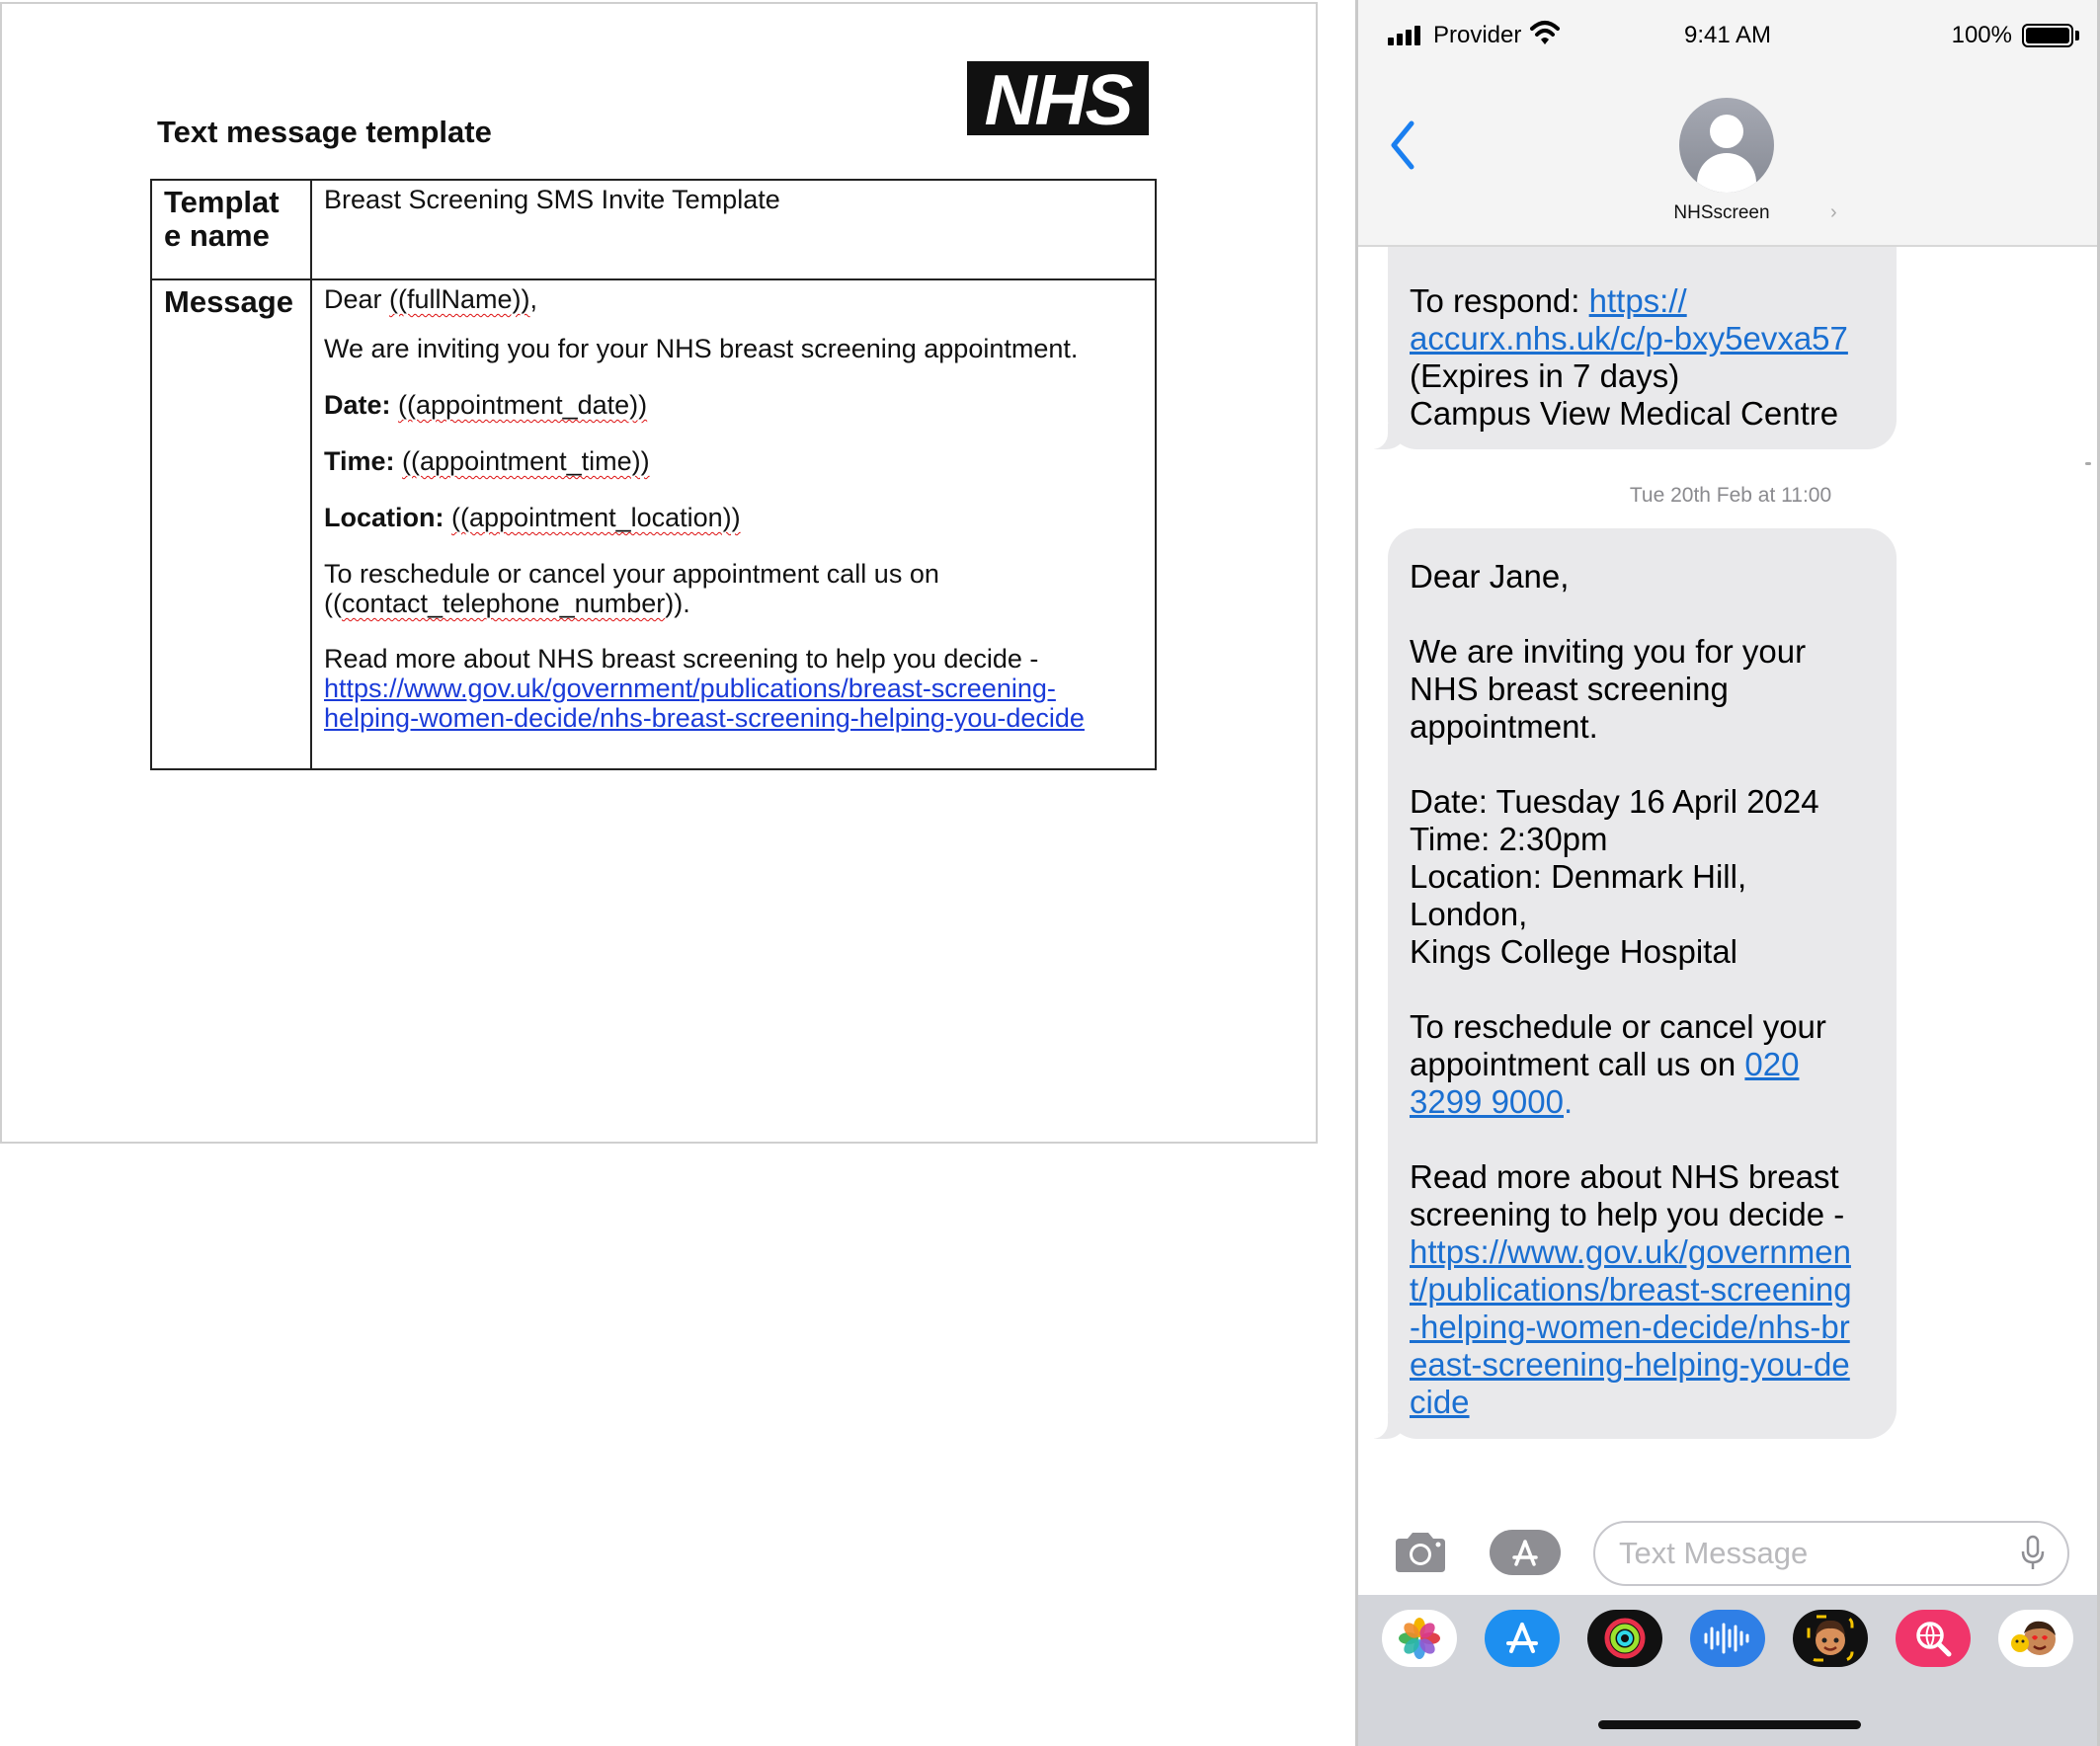 This screenshot has height=1746, width=2100. What do you see at coordinates (1726, 145) in the screenshot?
I see `contact-avatar` at bounding box center [1726, 145].